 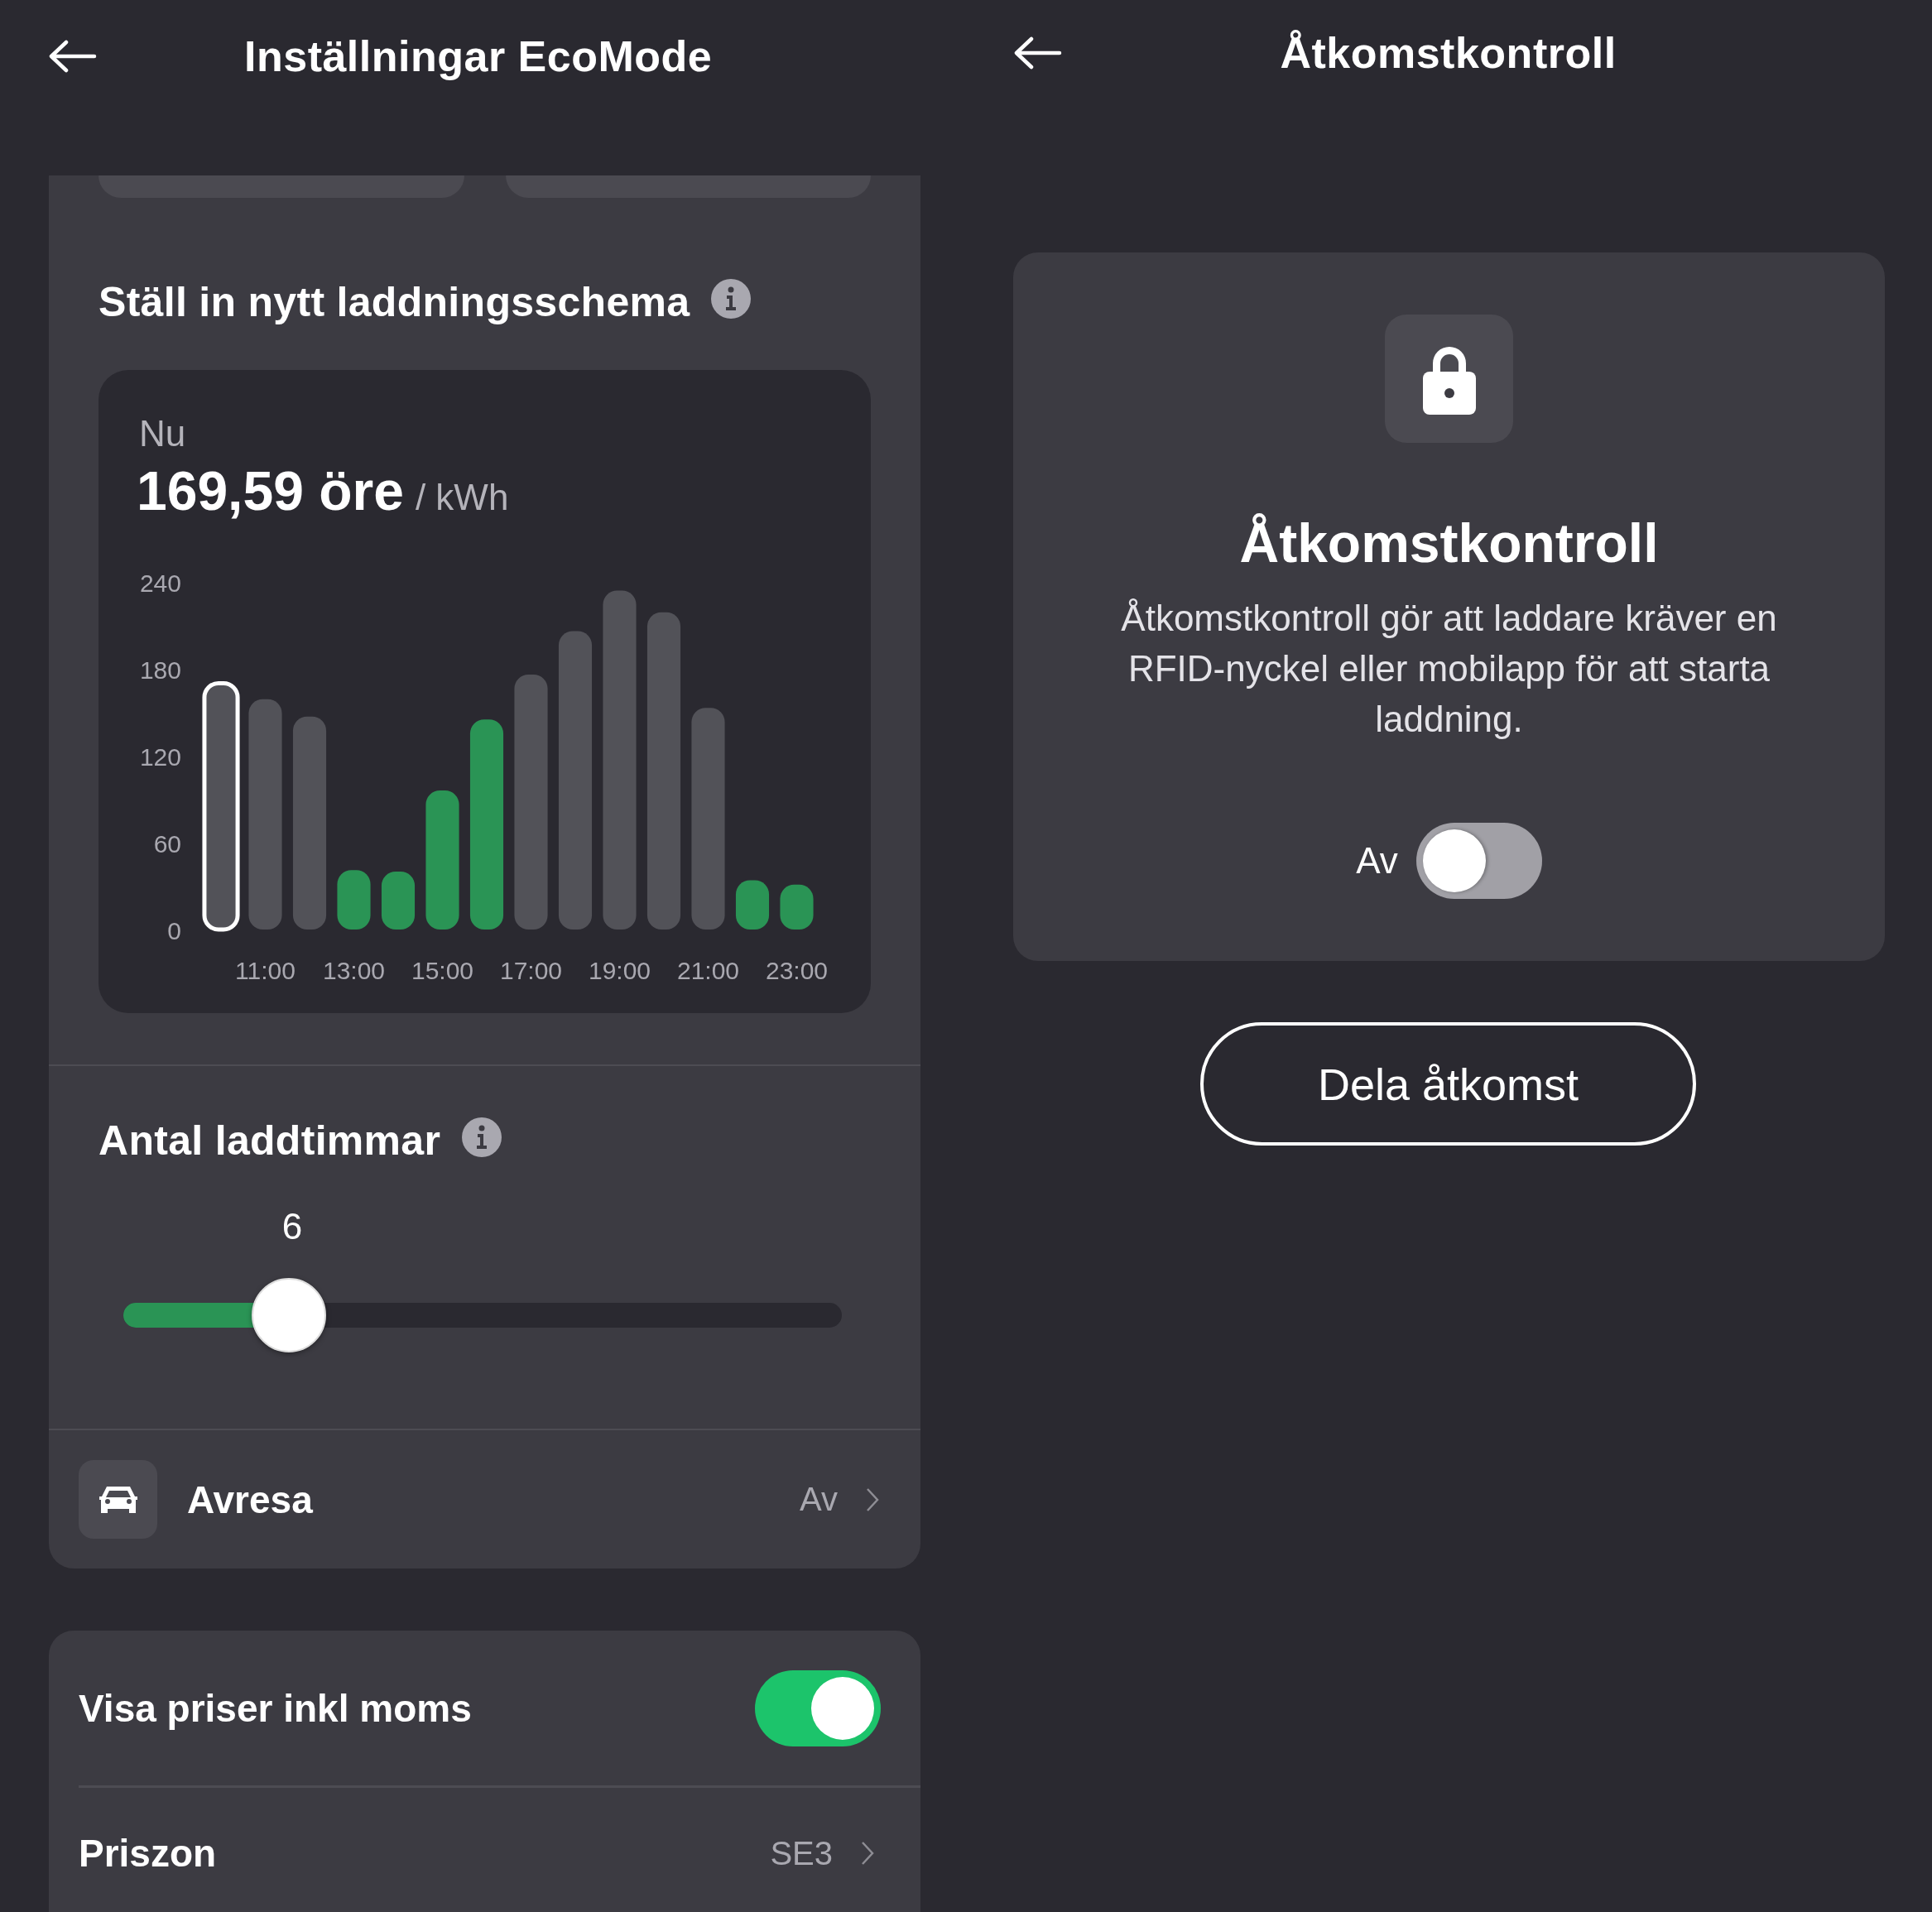 I want to click on price-bar, so click(x=221, y=806).